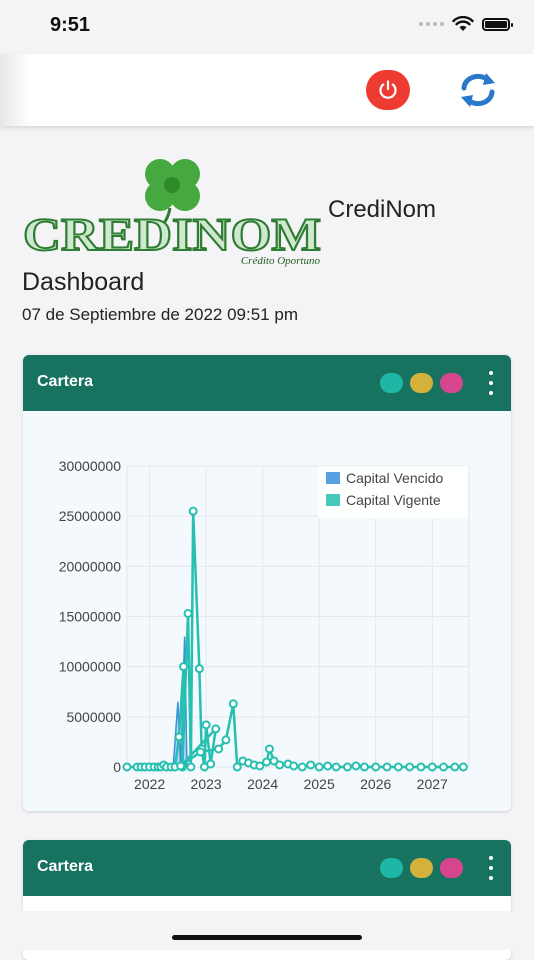  I want to click on card-title-2: Cartera, so click(65, 866).